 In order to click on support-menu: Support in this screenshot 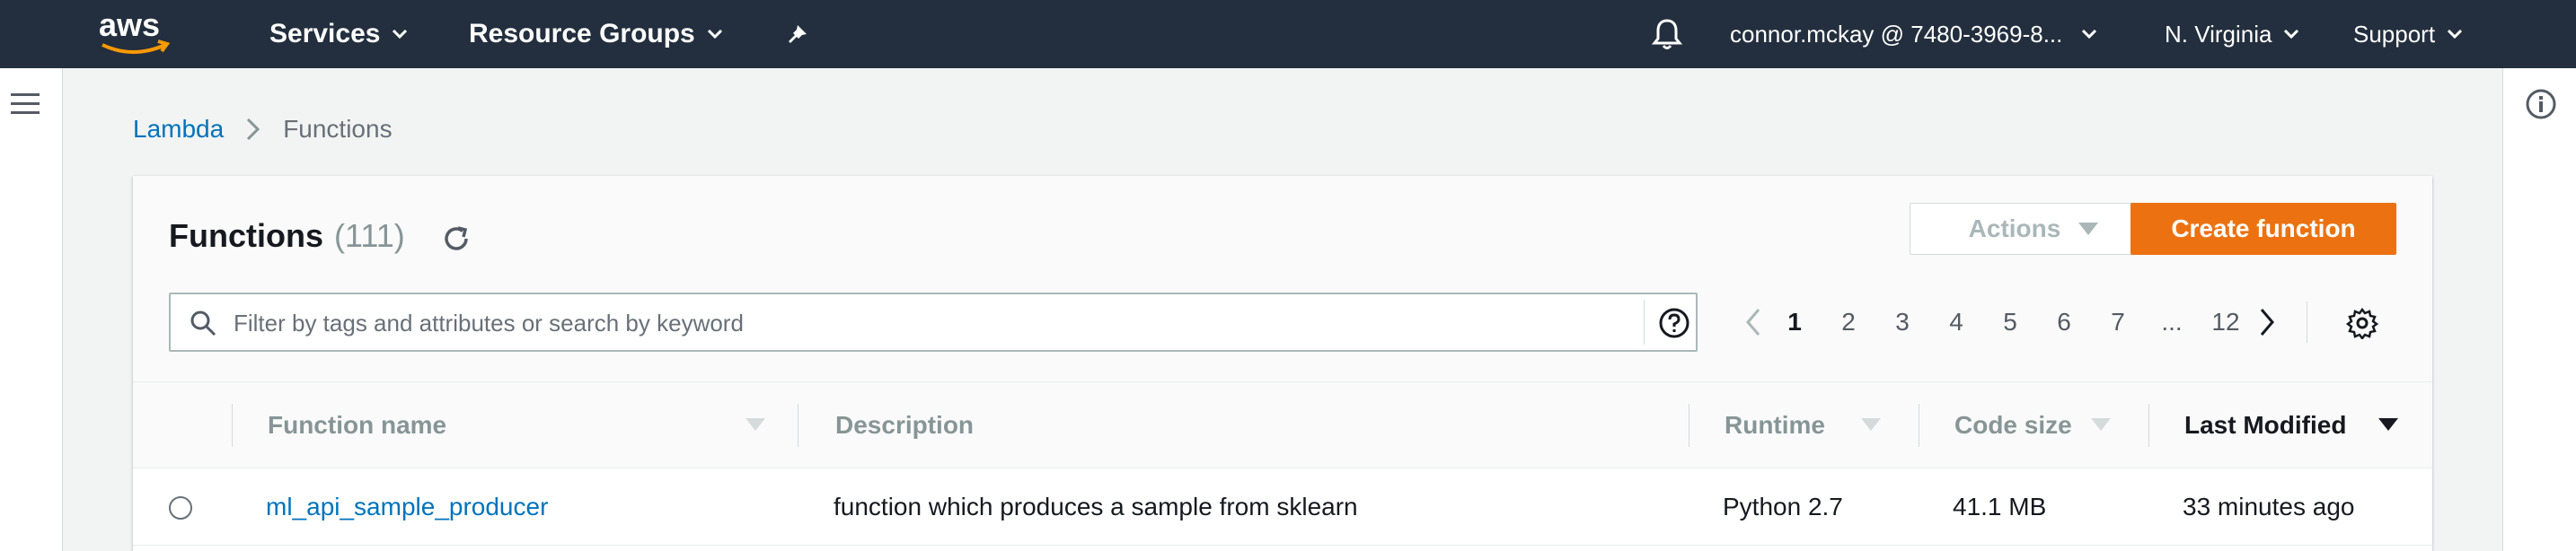, I will do `click(2408, 34)`.